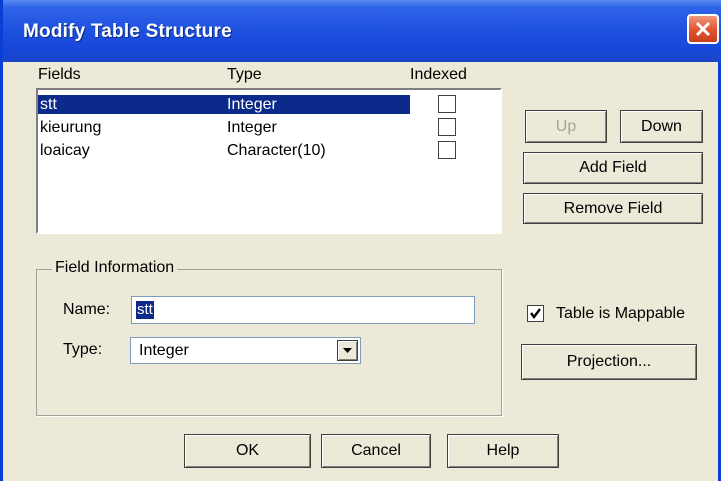 The height and width of the screenshot is (481, 721). Describe the element at coordinates (438, 74) in the screenshot. I see `column-header-indexed: Indexed` at that location.